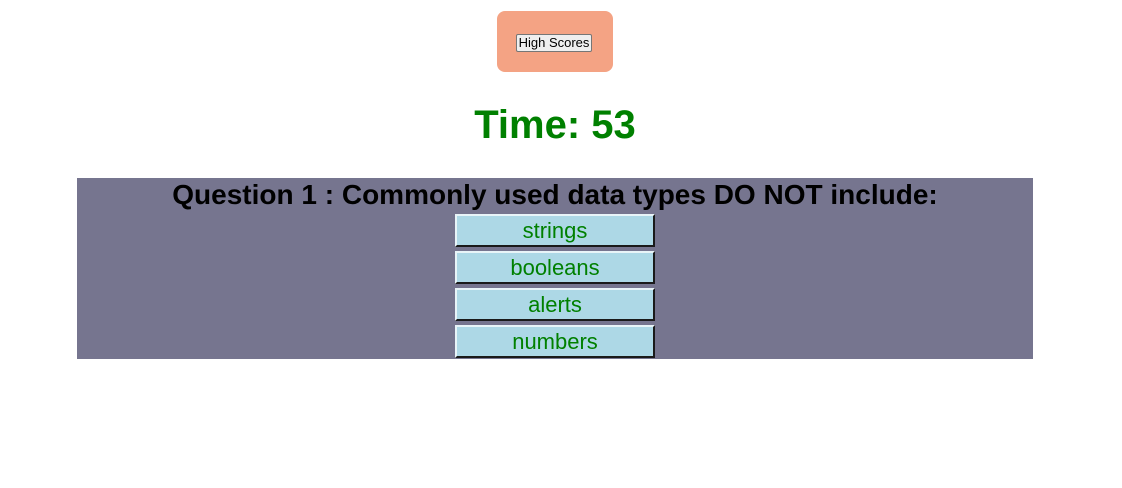  Describe the element at coordinates (555, 230) in the screenshot. I see `answer-button-strings: strings` at that location.